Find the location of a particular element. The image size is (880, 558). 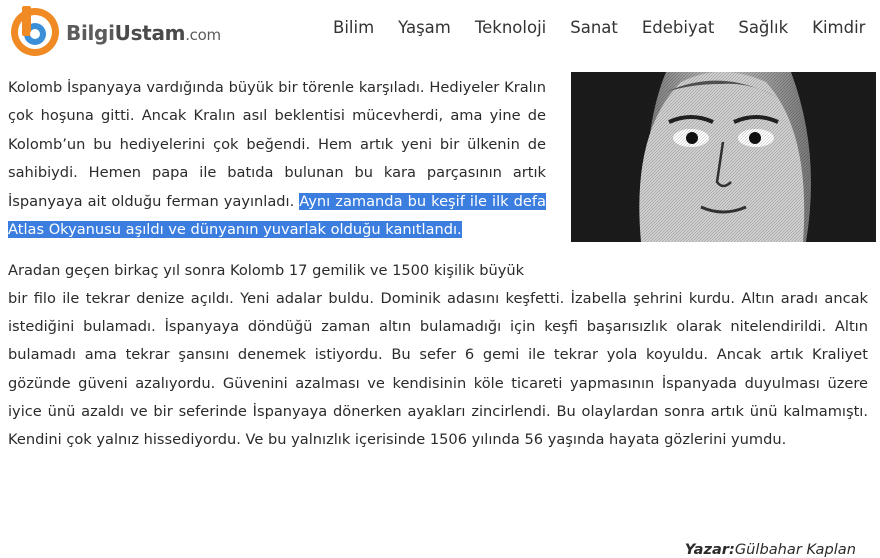

nav-item-bilim: Bilim is located at coordinates (353, 28).